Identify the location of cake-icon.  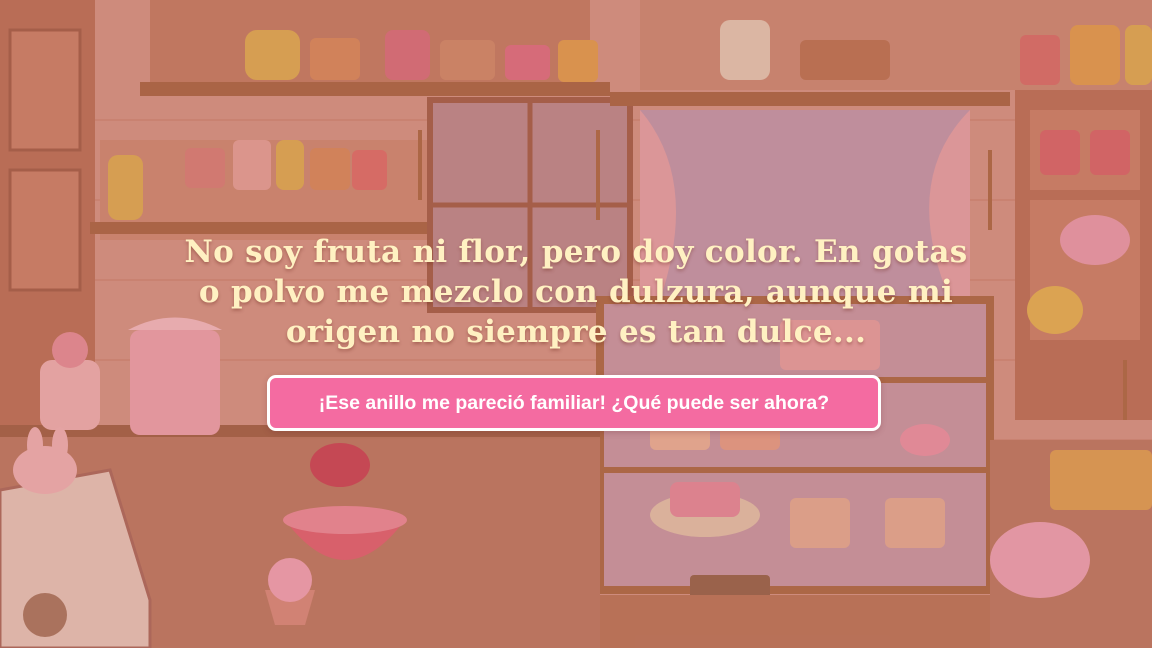
(705, 499).